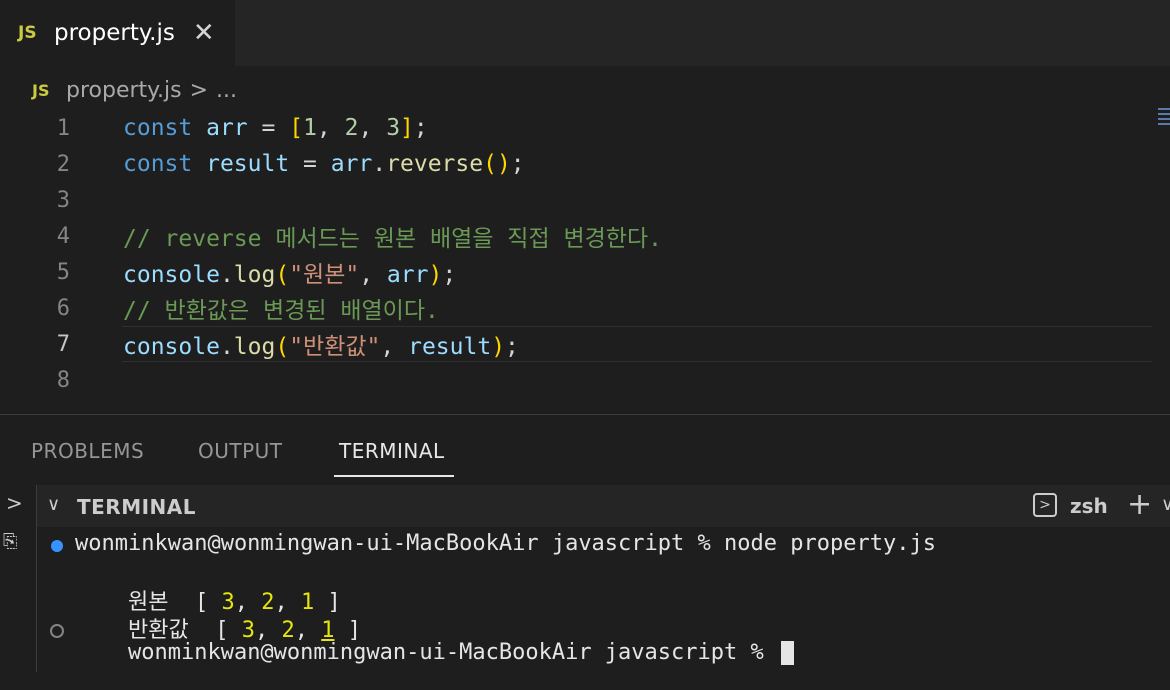 The image size is (1170, 690). What do you see at coordinates (1164, 121) in the screenshot?
I see `minimap` at bounding box center [1164, 121].